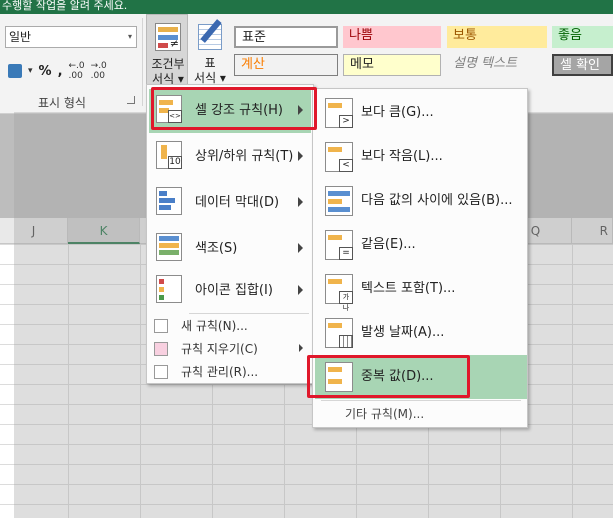 This screenshot has width=613, height=518. I want to click on currency-icon, so click(15, 71).